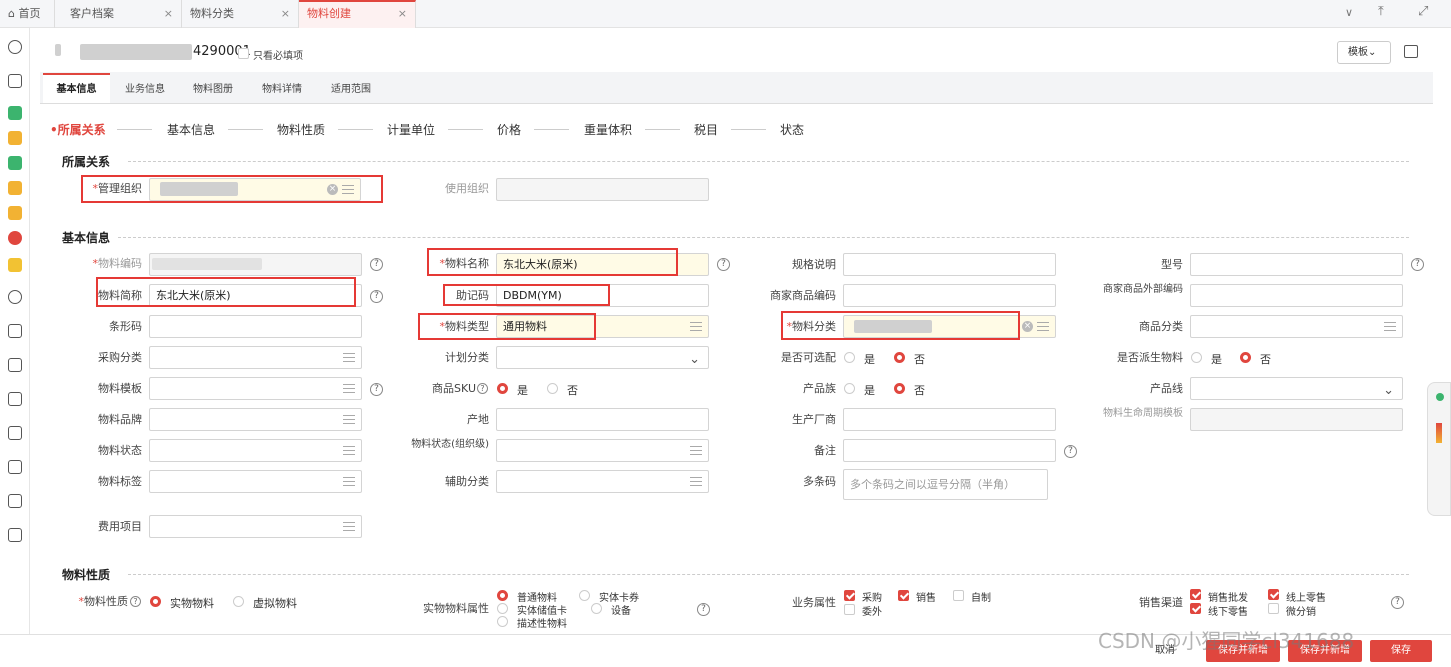  Describe the element at coordinates (849, 388) in the screenshot. I see `product-family-yes-radio` at that location.